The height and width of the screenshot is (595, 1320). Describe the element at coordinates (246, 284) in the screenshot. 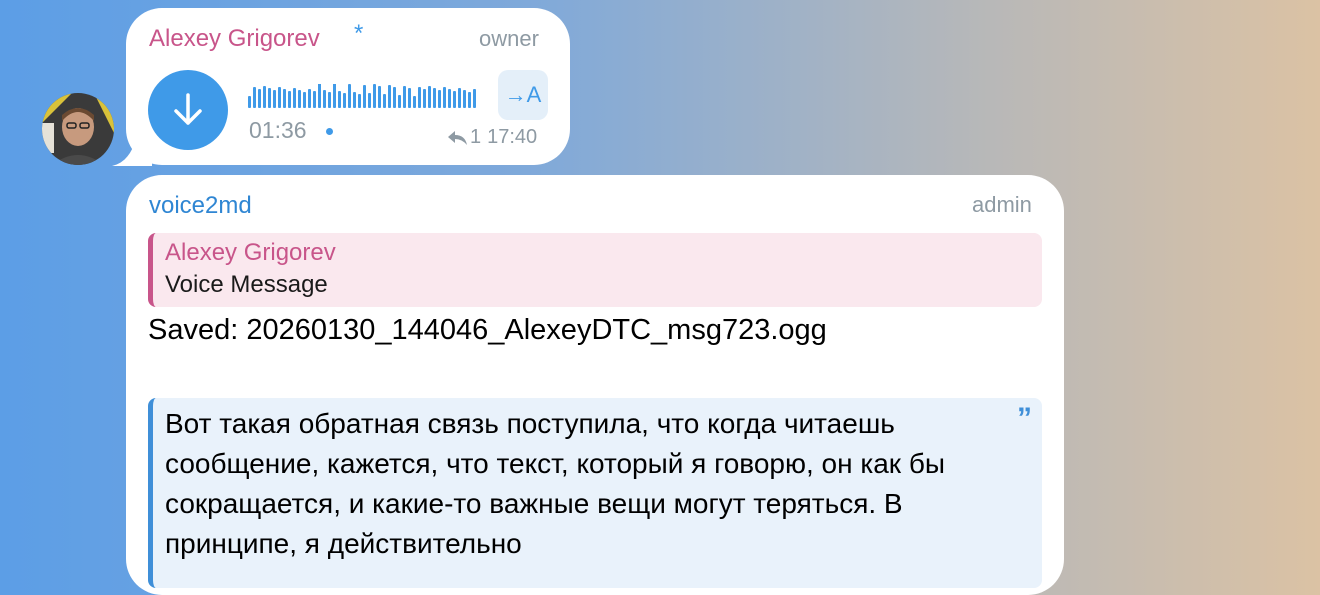

I see `reply-quote-text: Voice Message` at that location.